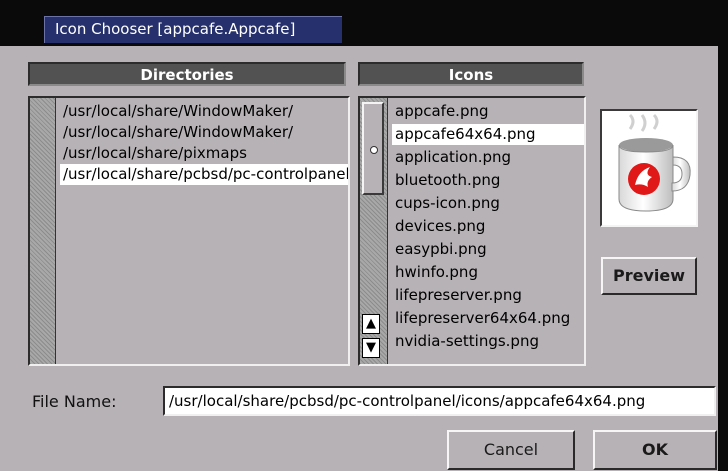 This screenshot has width=728, height=471. Describe the element at coordinates (511, 450) in the screenshot. I see `cancel-button: Cancel` at that location.